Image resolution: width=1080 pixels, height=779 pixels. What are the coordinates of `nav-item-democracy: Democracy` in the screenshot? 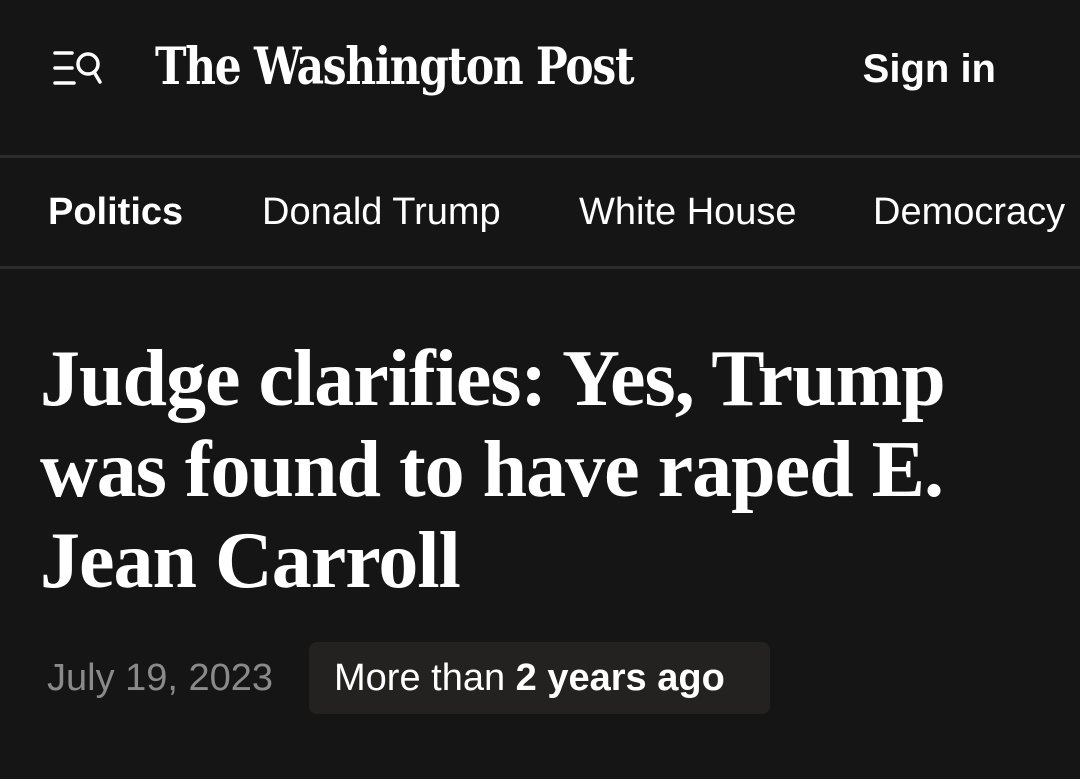 It's located at (969, 212).